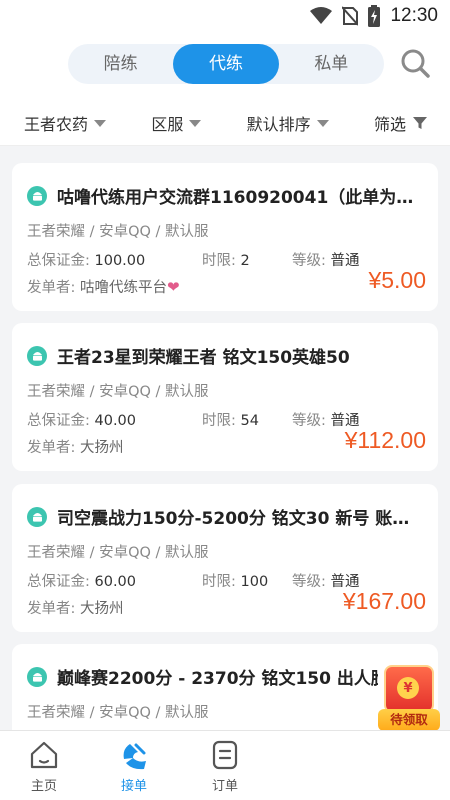  What do you see at coordinates (115, 582) in the screenshot?
I see `deposit-value: 60.00` at bounding box center [115, 582].